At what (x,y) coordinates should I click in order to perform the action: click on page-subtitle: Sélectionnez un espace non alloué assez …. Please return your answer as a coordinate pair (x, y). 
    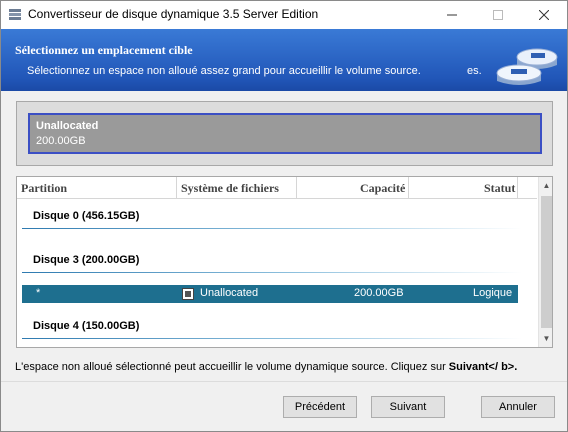
    Looking at the image, I should click on (224, 71).